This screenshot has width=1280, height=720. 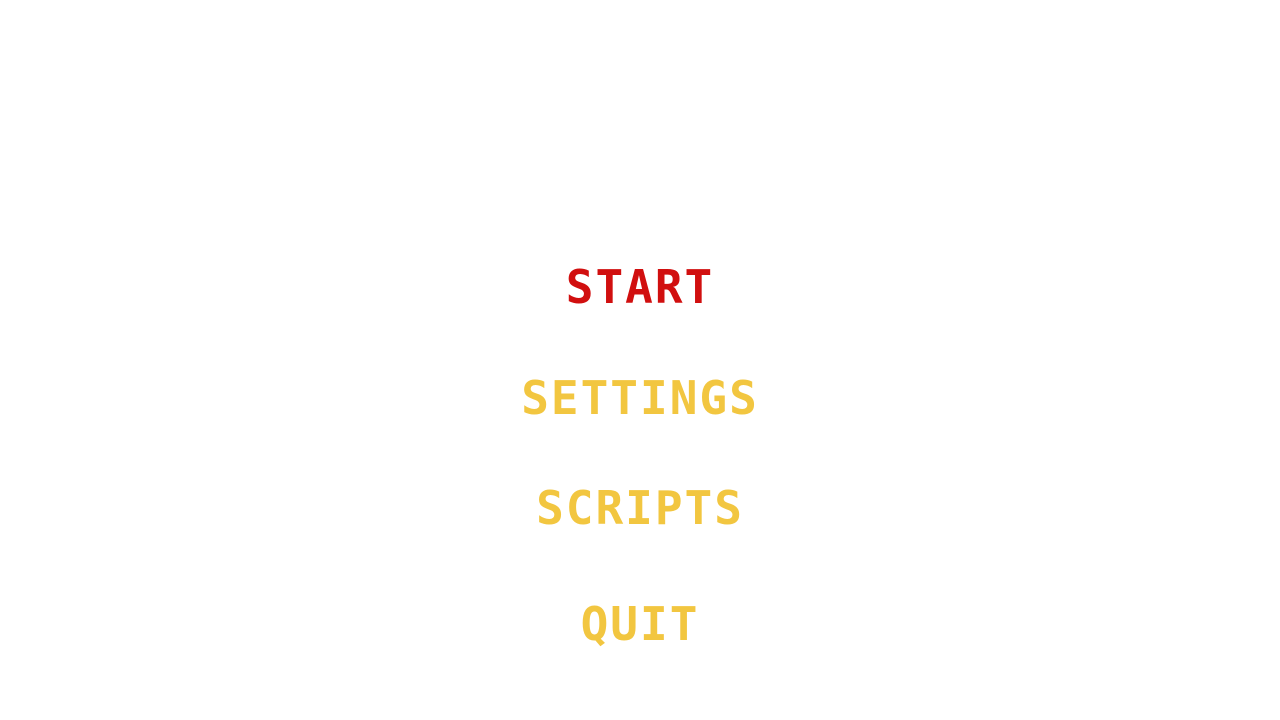 I want to click on menu-item-quit: QUIT, so click(x=640, y=624).